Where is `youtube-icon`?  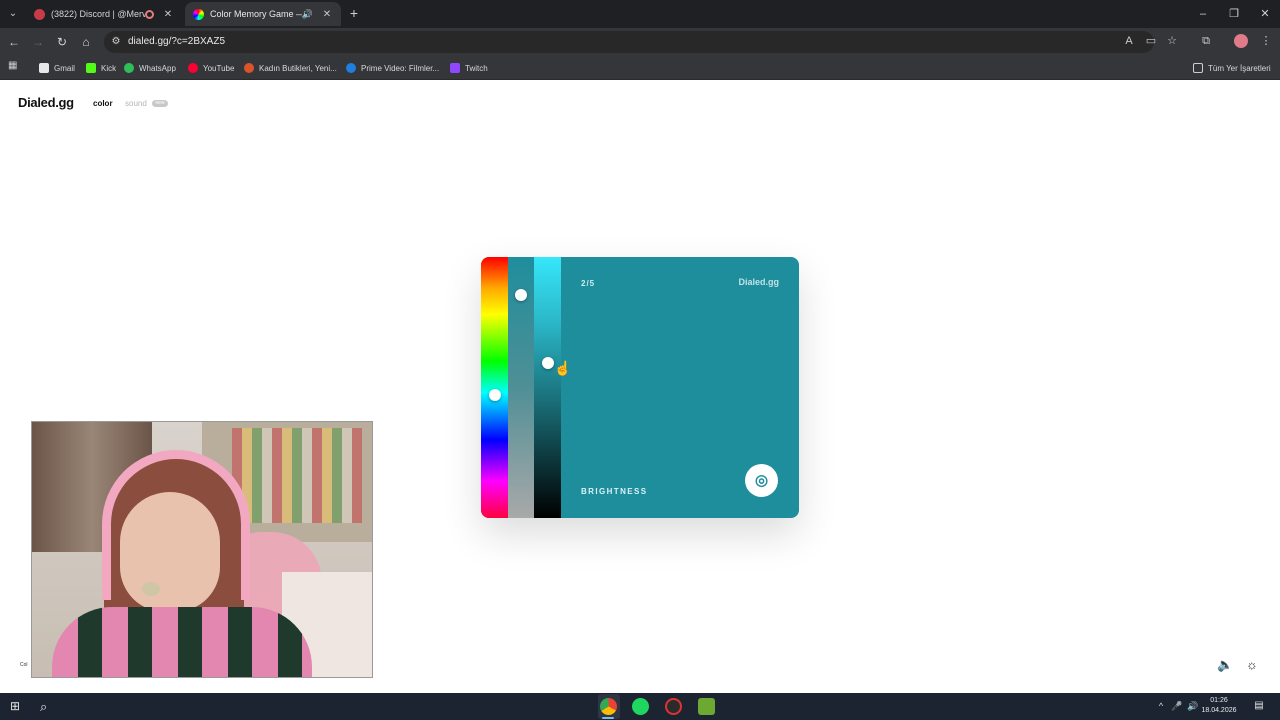 youtube-icon is located at coordinates (193, 68).